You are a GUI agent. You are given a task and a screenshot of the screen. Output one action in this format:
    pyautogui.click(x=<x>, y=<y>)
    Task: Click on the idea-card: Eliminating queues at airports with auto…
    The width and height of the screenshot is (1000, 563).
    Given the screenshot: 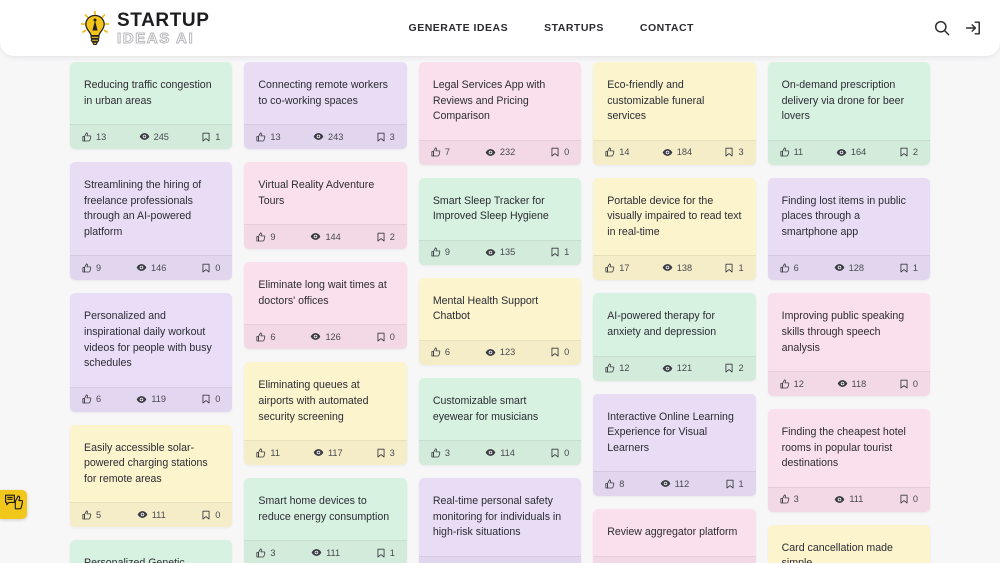 What is the action you would take?
    pyautogui.click(x=325, y=414)
    